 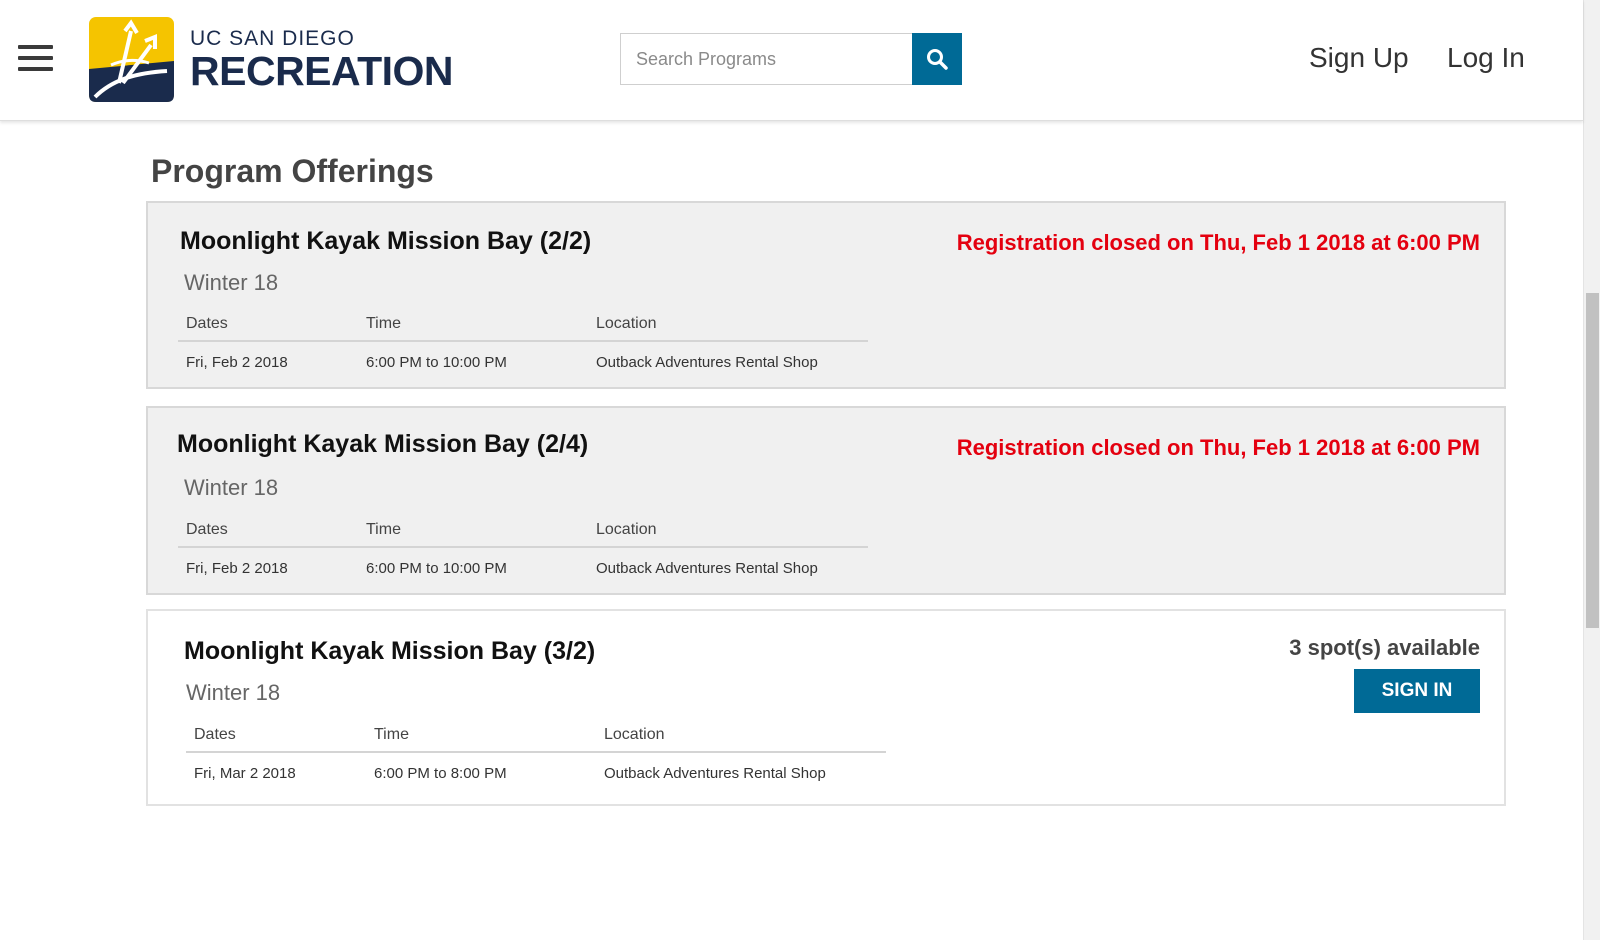 I want to click on program-title: Moonlight Kayak Mission Bay (2/4), so click(x=383, y=444).